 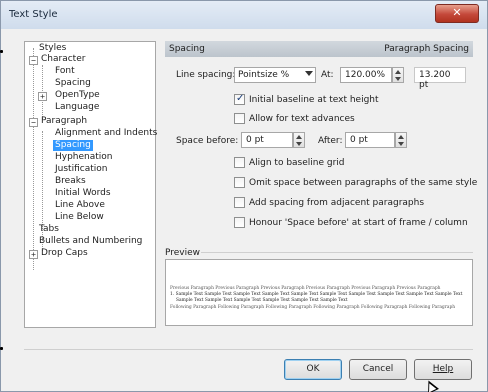 What do you see at coordinates (239, 202) in the screenshot?
I see `add-spacing-checkbox` at bounding box center [239, 202].